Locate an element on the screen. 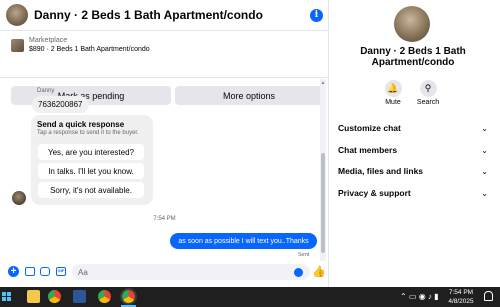  chat-members-row: Chat members ⌄ is located at coordinates (413, 150).